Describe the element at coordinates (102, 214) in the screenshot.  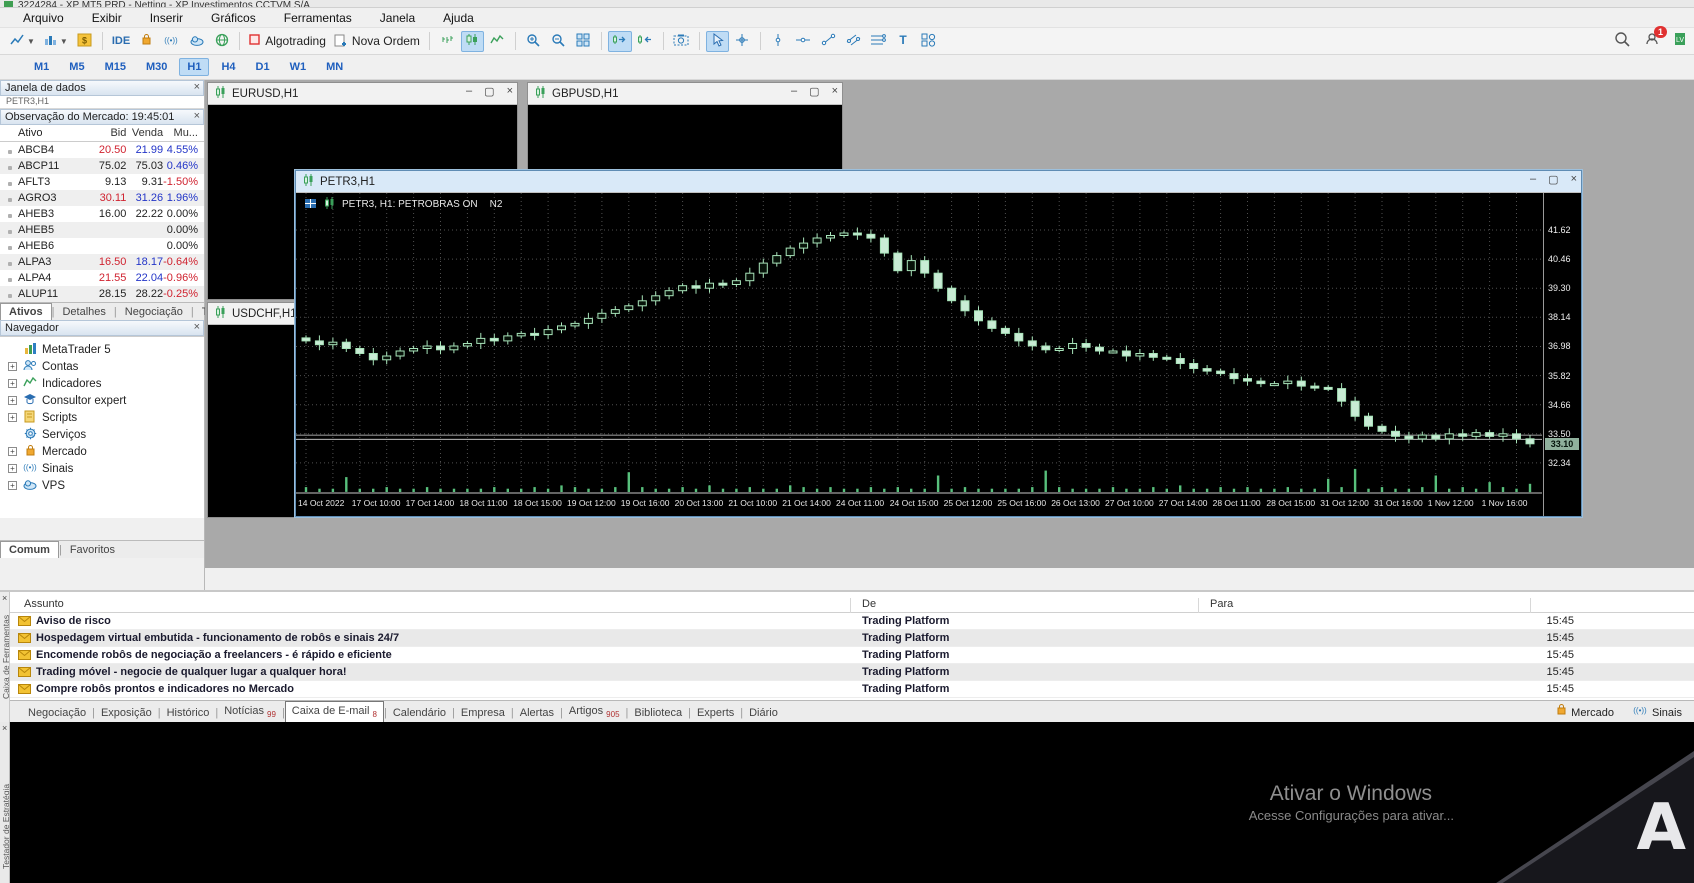
I see `market-watch-row: AHEB3 16.00 22.22 0.00%` at that location.